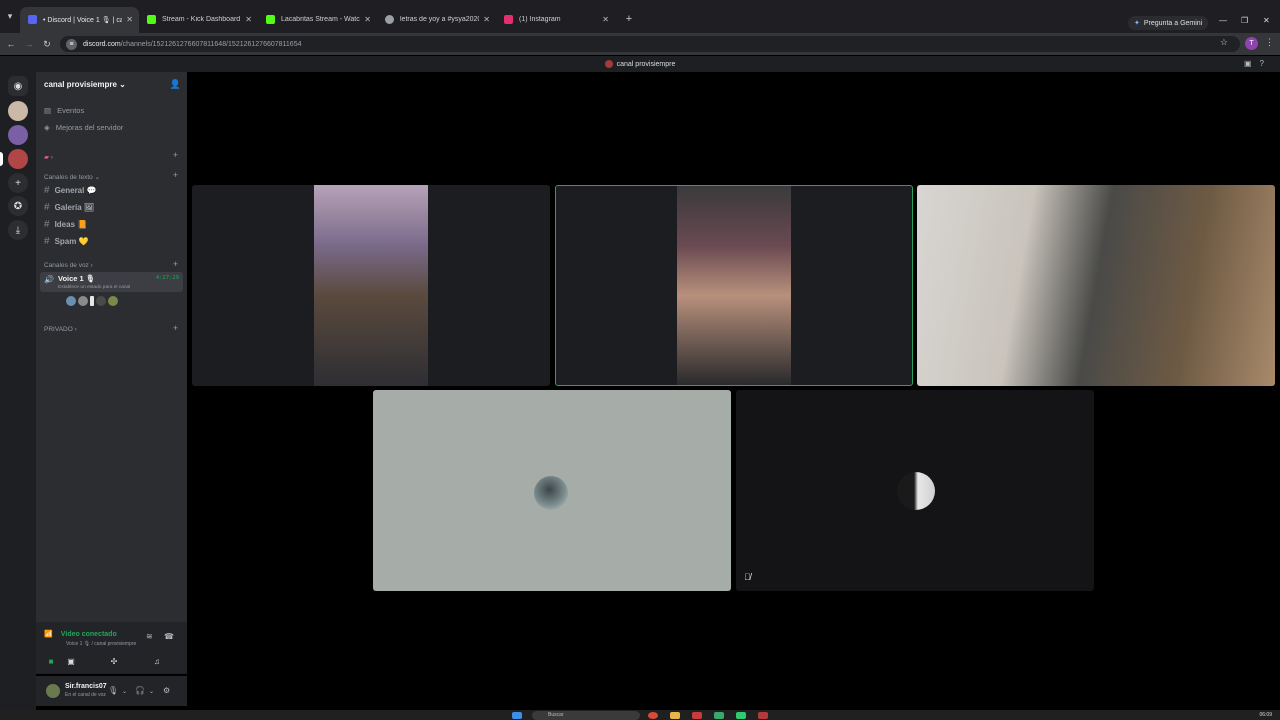  I want to click on forward-icon: →, so click(29, 44).